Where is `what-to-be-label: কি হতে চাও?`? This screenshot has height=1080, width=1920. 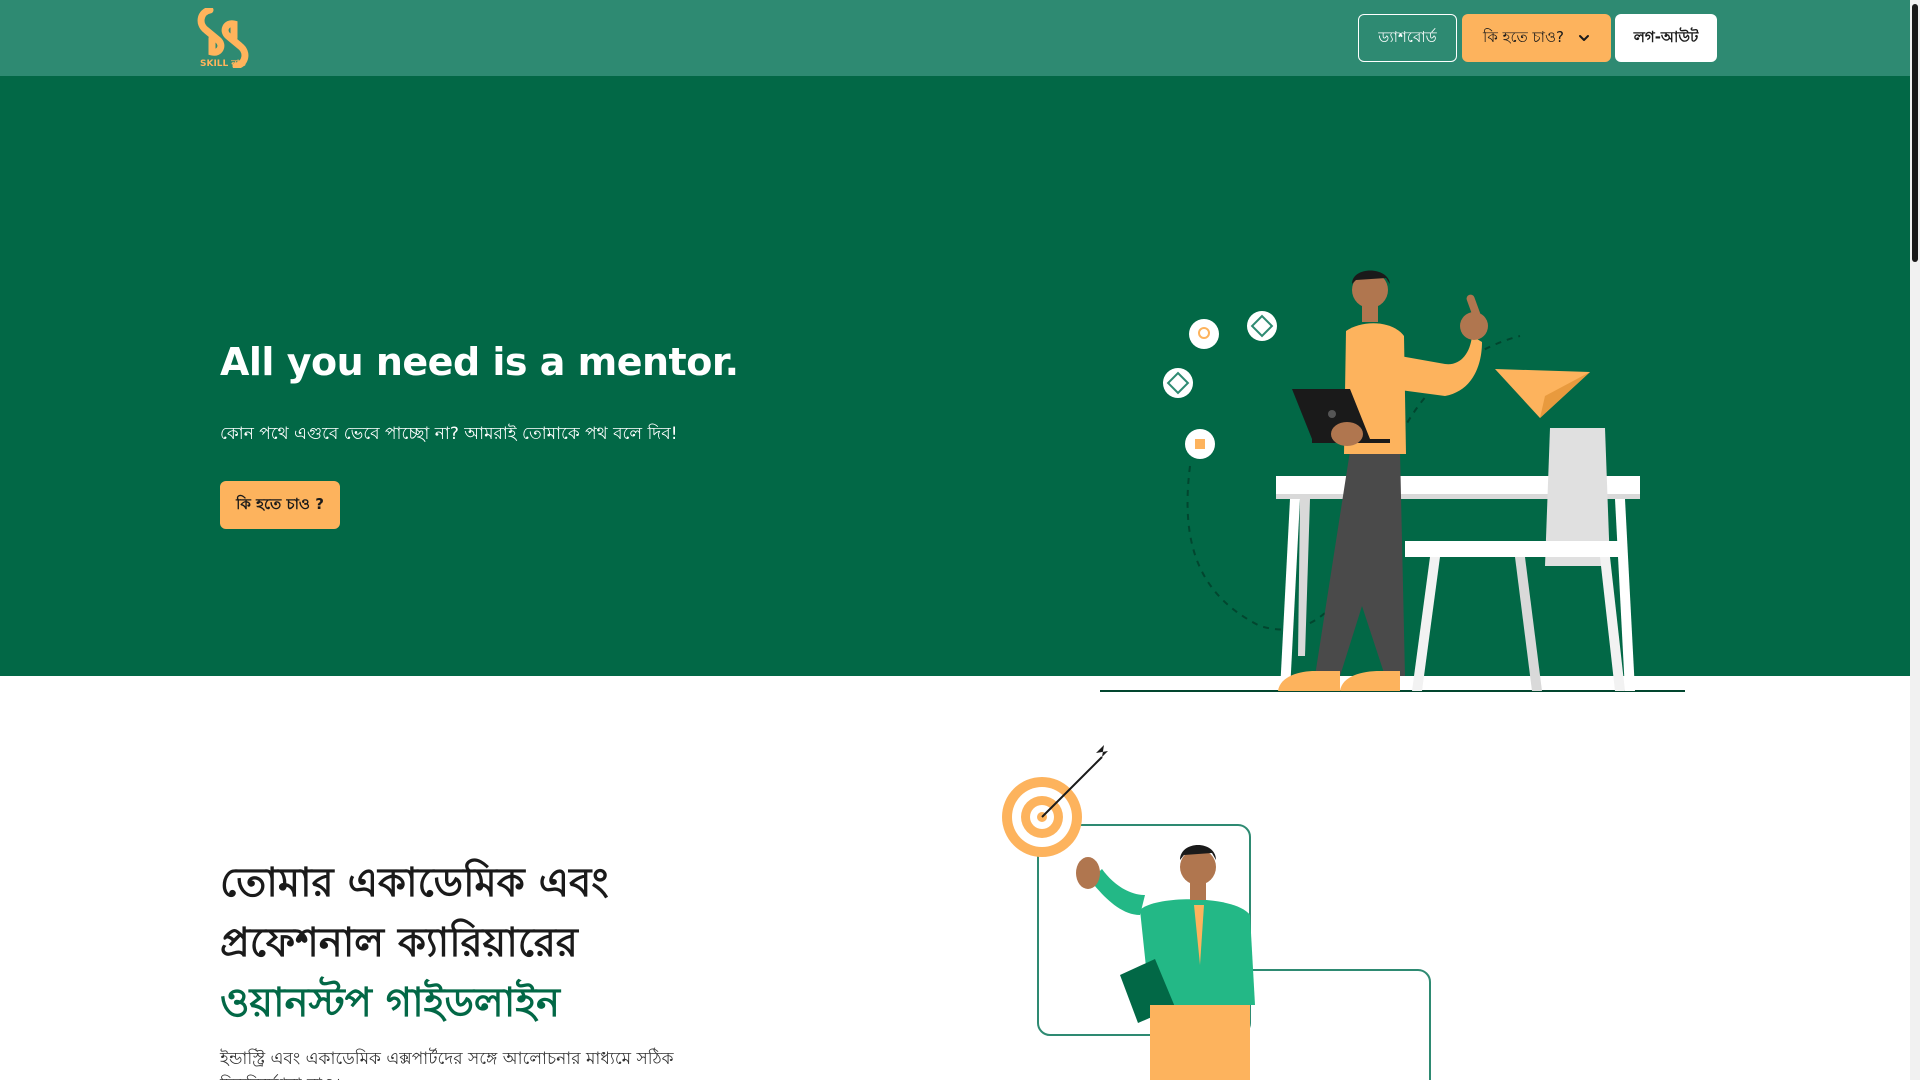 what-to-be-label: কি হতে চাও? is located at coordinates (1523, 36).